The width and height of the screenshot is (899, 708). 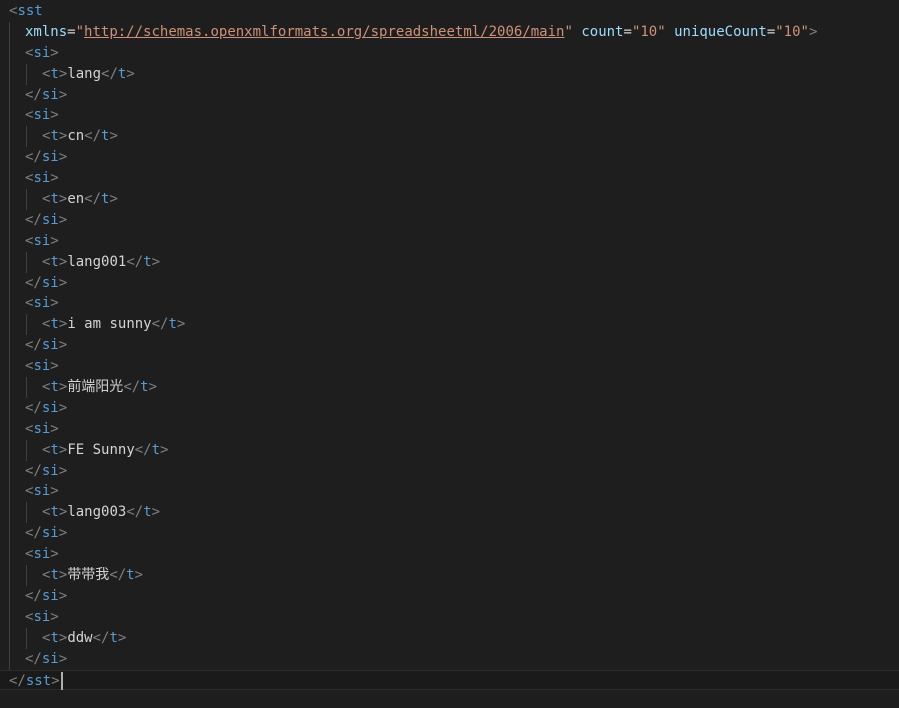 What do you see at coordinates (80, 637) in the screenshot?
I see `string-value: ddw` at bounding box center [80, 637].